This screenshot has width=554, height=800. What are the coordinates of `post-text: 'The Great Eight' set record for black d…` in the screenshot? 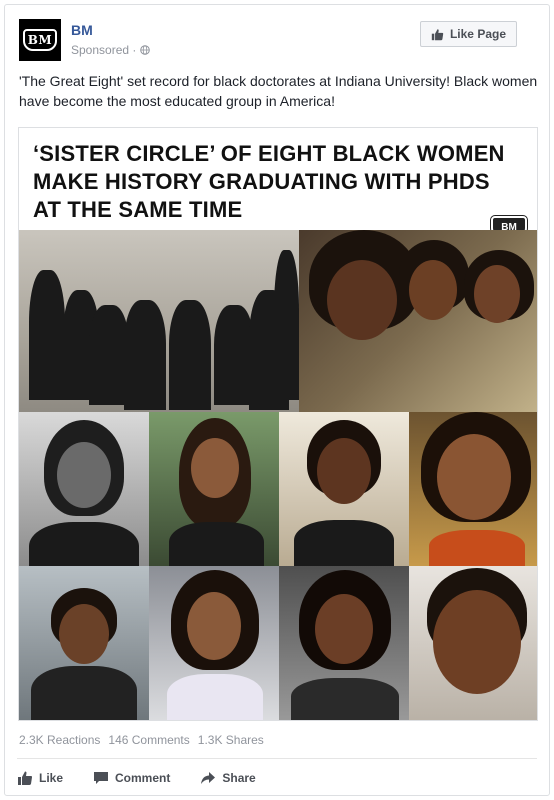 It's located at (278, 91).